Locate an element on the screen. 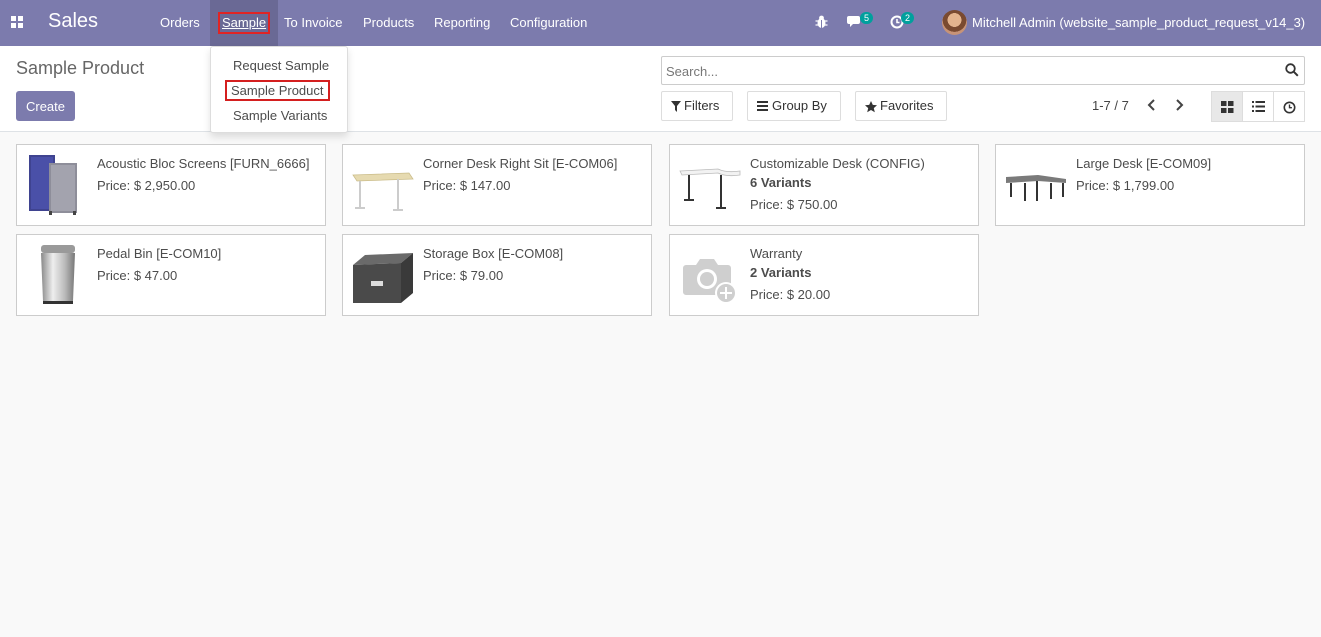 The height and width of the screenshot is (637, 1321). product-card: Pedal Bin [E-COM10] Price: $ 47.00 is located at coordinates (171, 275).